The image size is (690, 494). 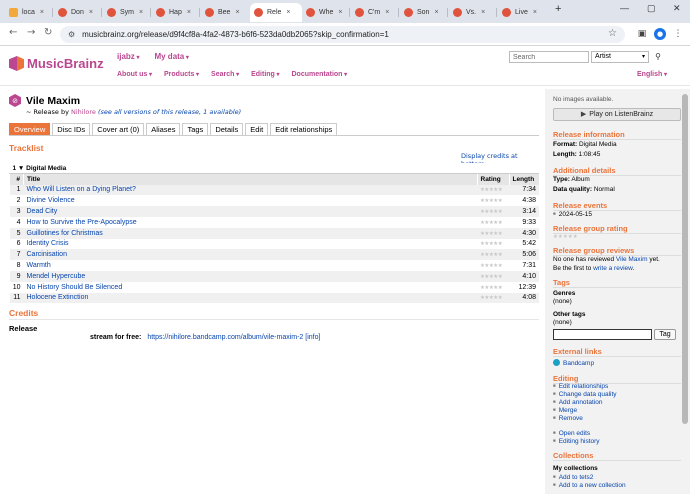 What do you see at coordinates (571, 433) in the screenshot?
I see `open-edits-link: Open edits` at bounding box center [571, 433].